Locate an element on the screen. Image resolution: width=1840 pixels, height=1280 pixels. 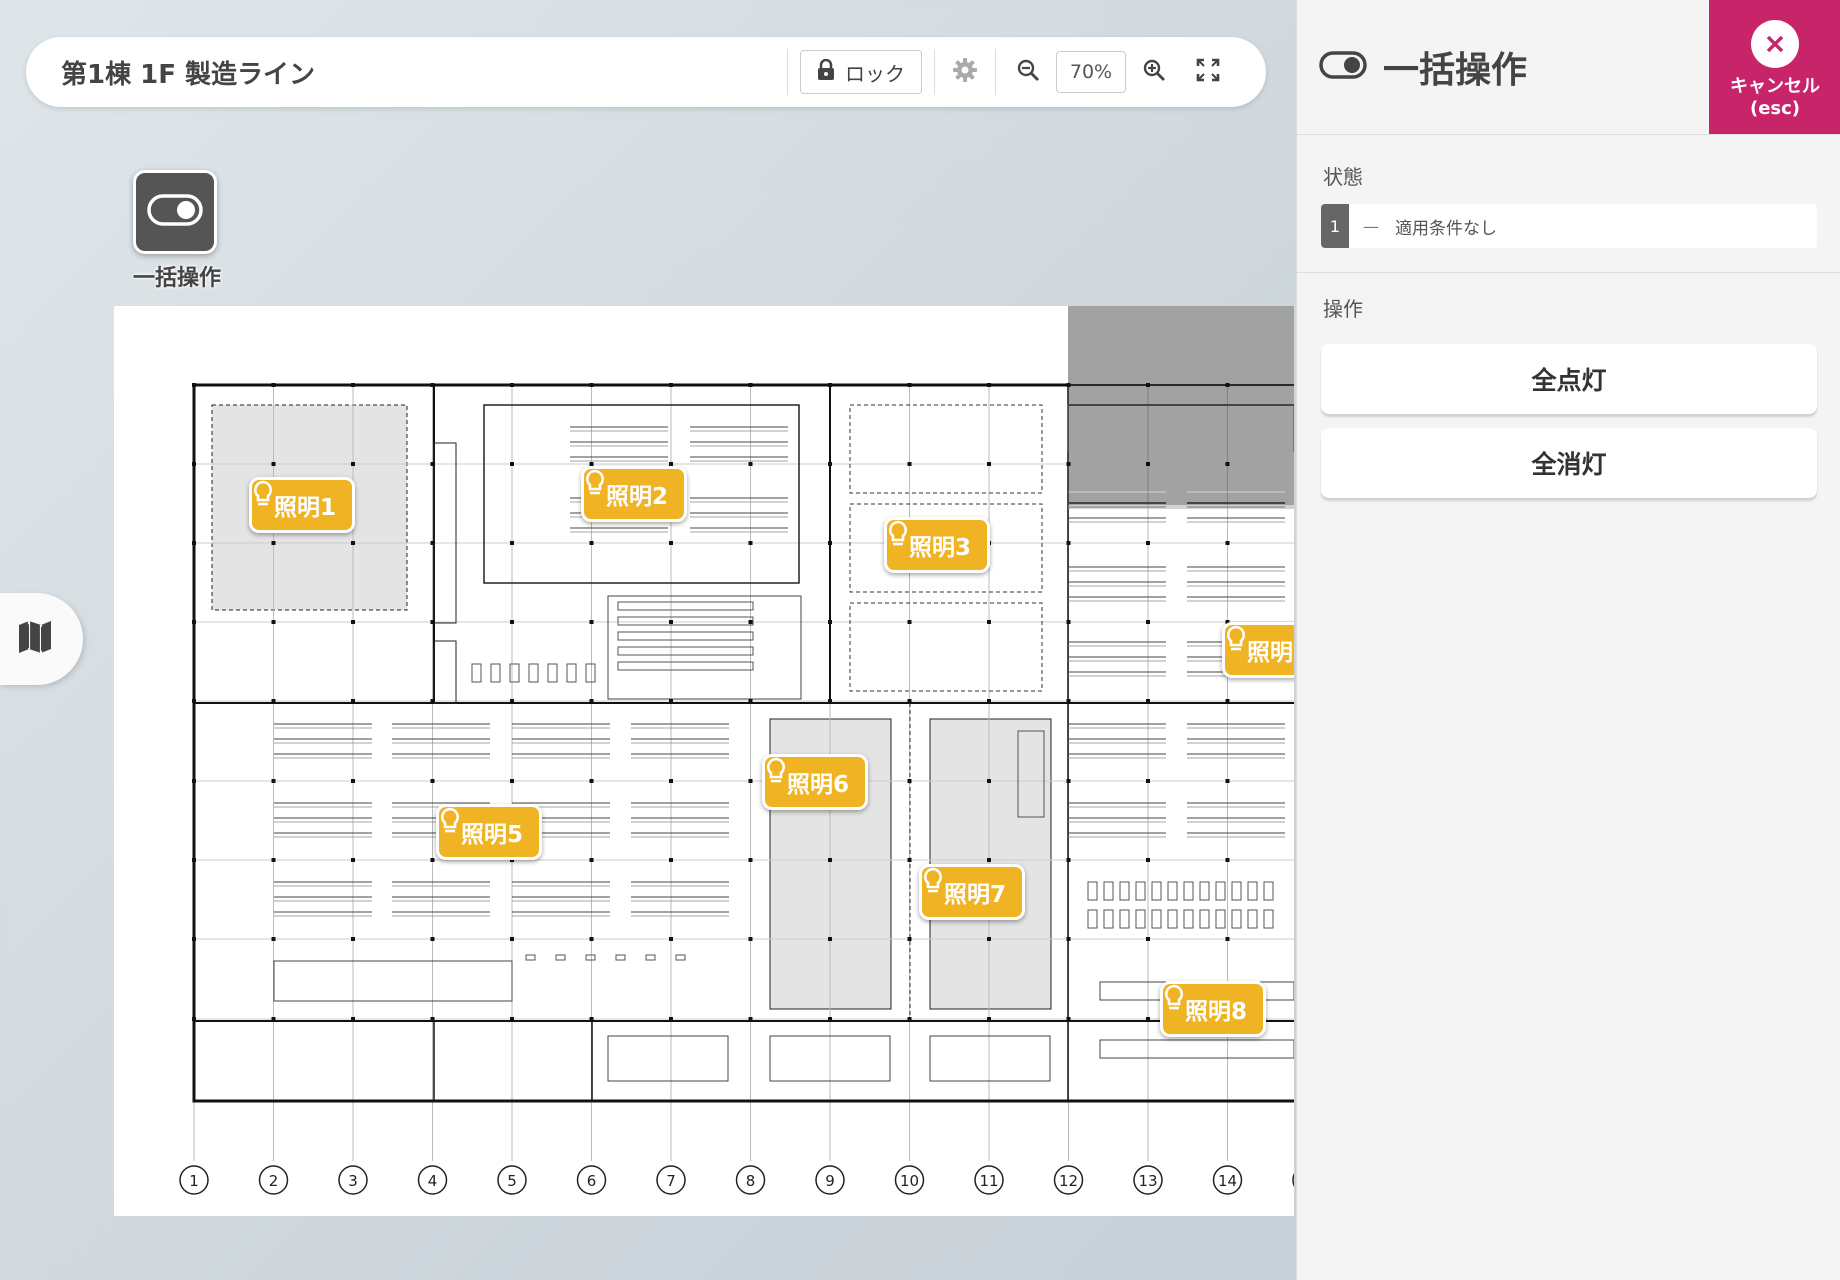
map-toggle-tab is located at coordinates (41, 639).